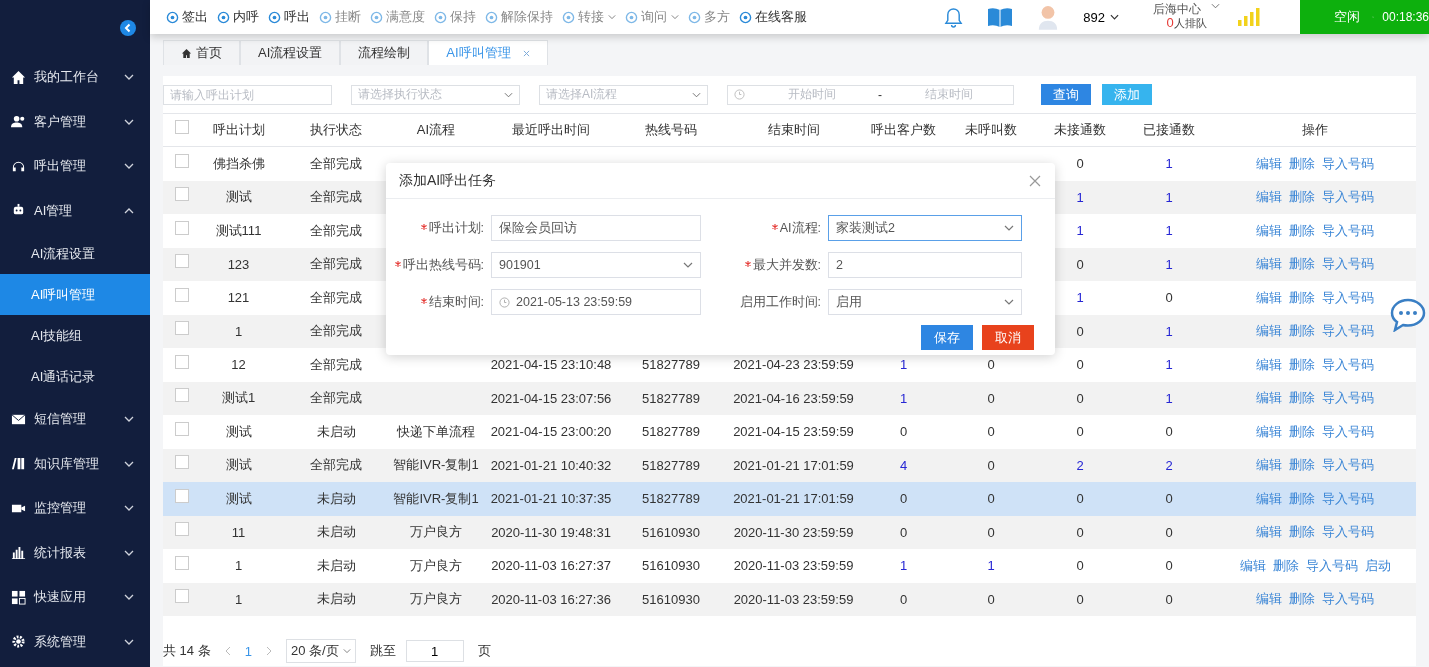 Image resolution: width=1429 pixels, height=667 pixels. Describe the element at coordinates (238, 264) in the screenshot. I see `table-cell: 123` at that location.